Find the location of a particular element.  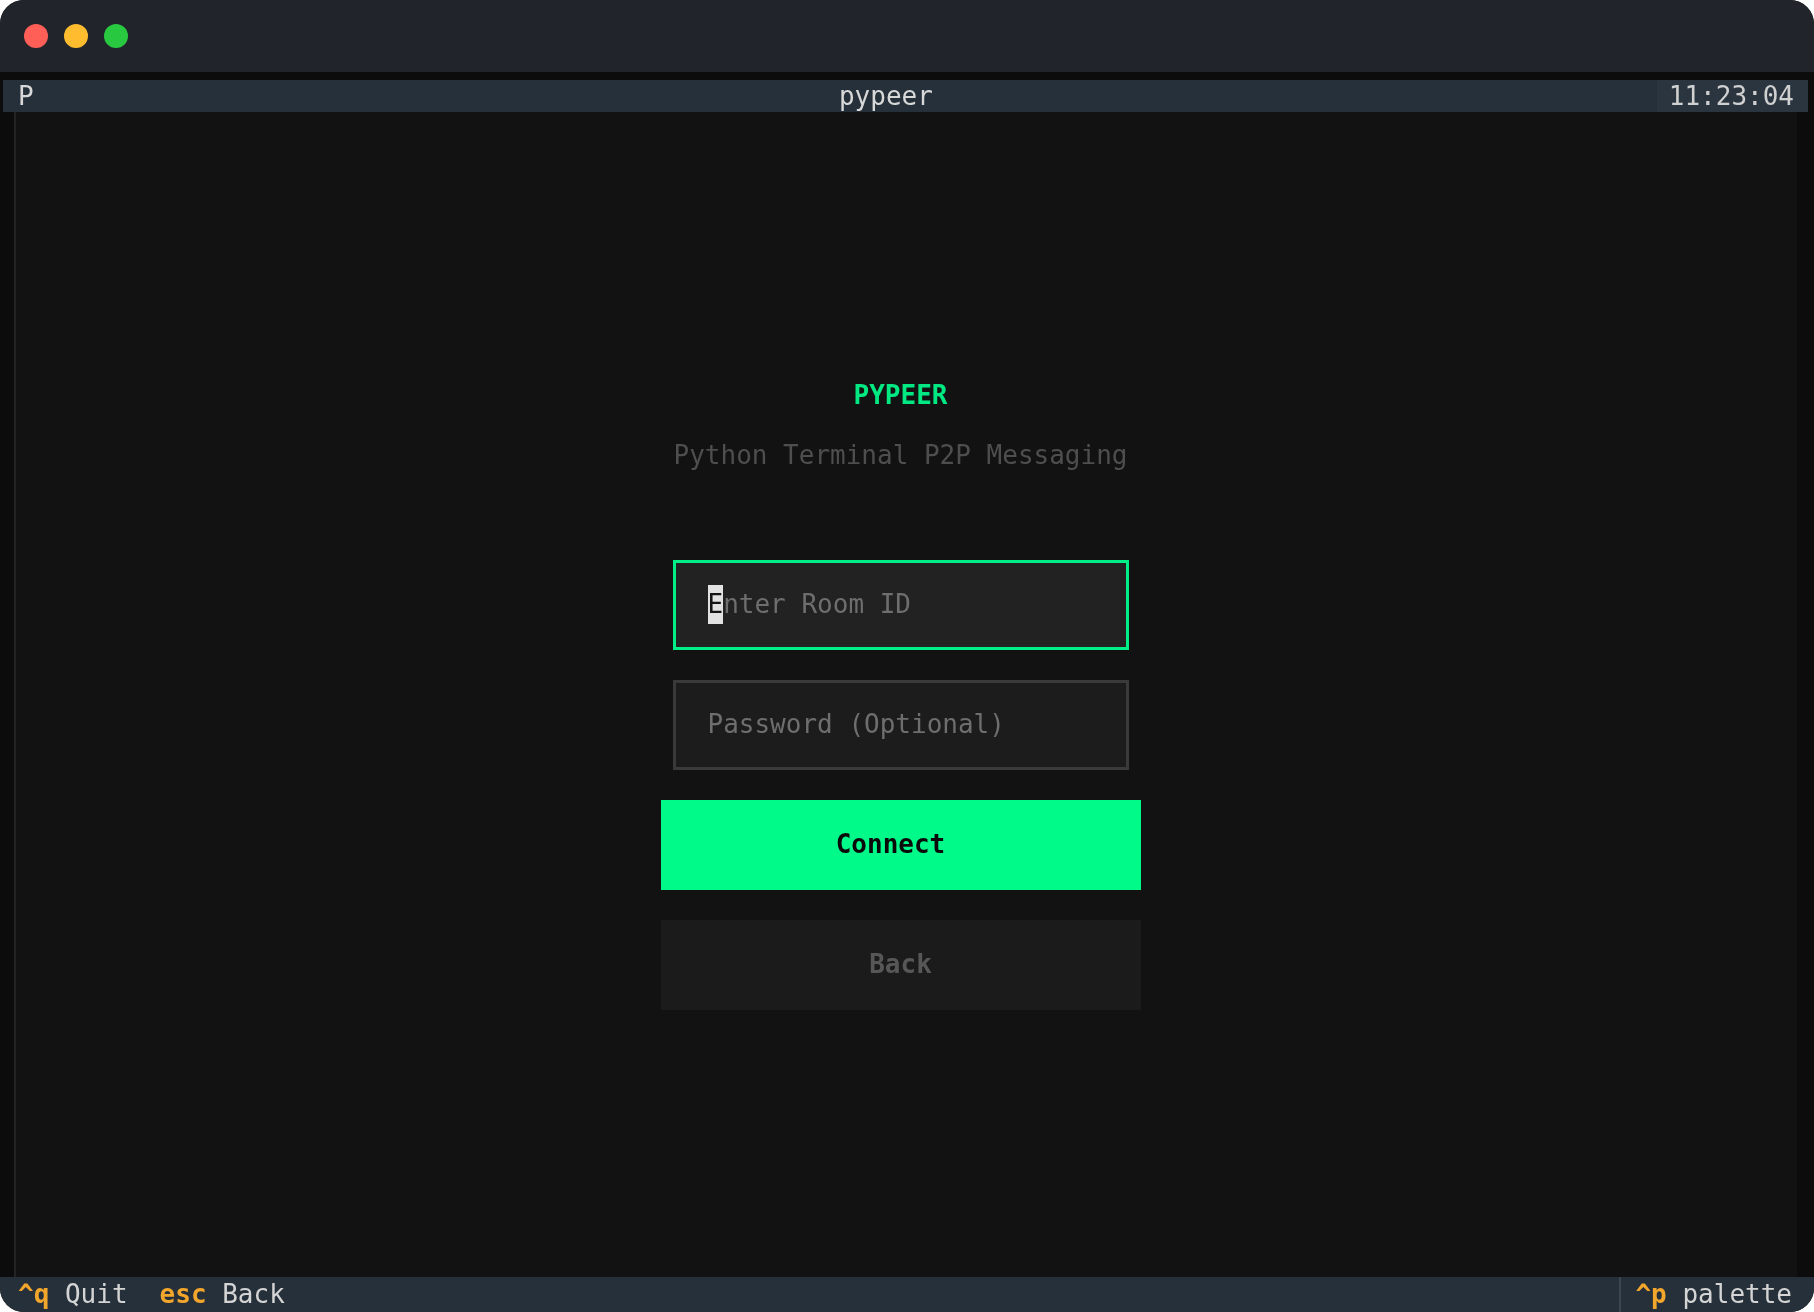

header-title: pypeer is located at coordinates (885, 96).